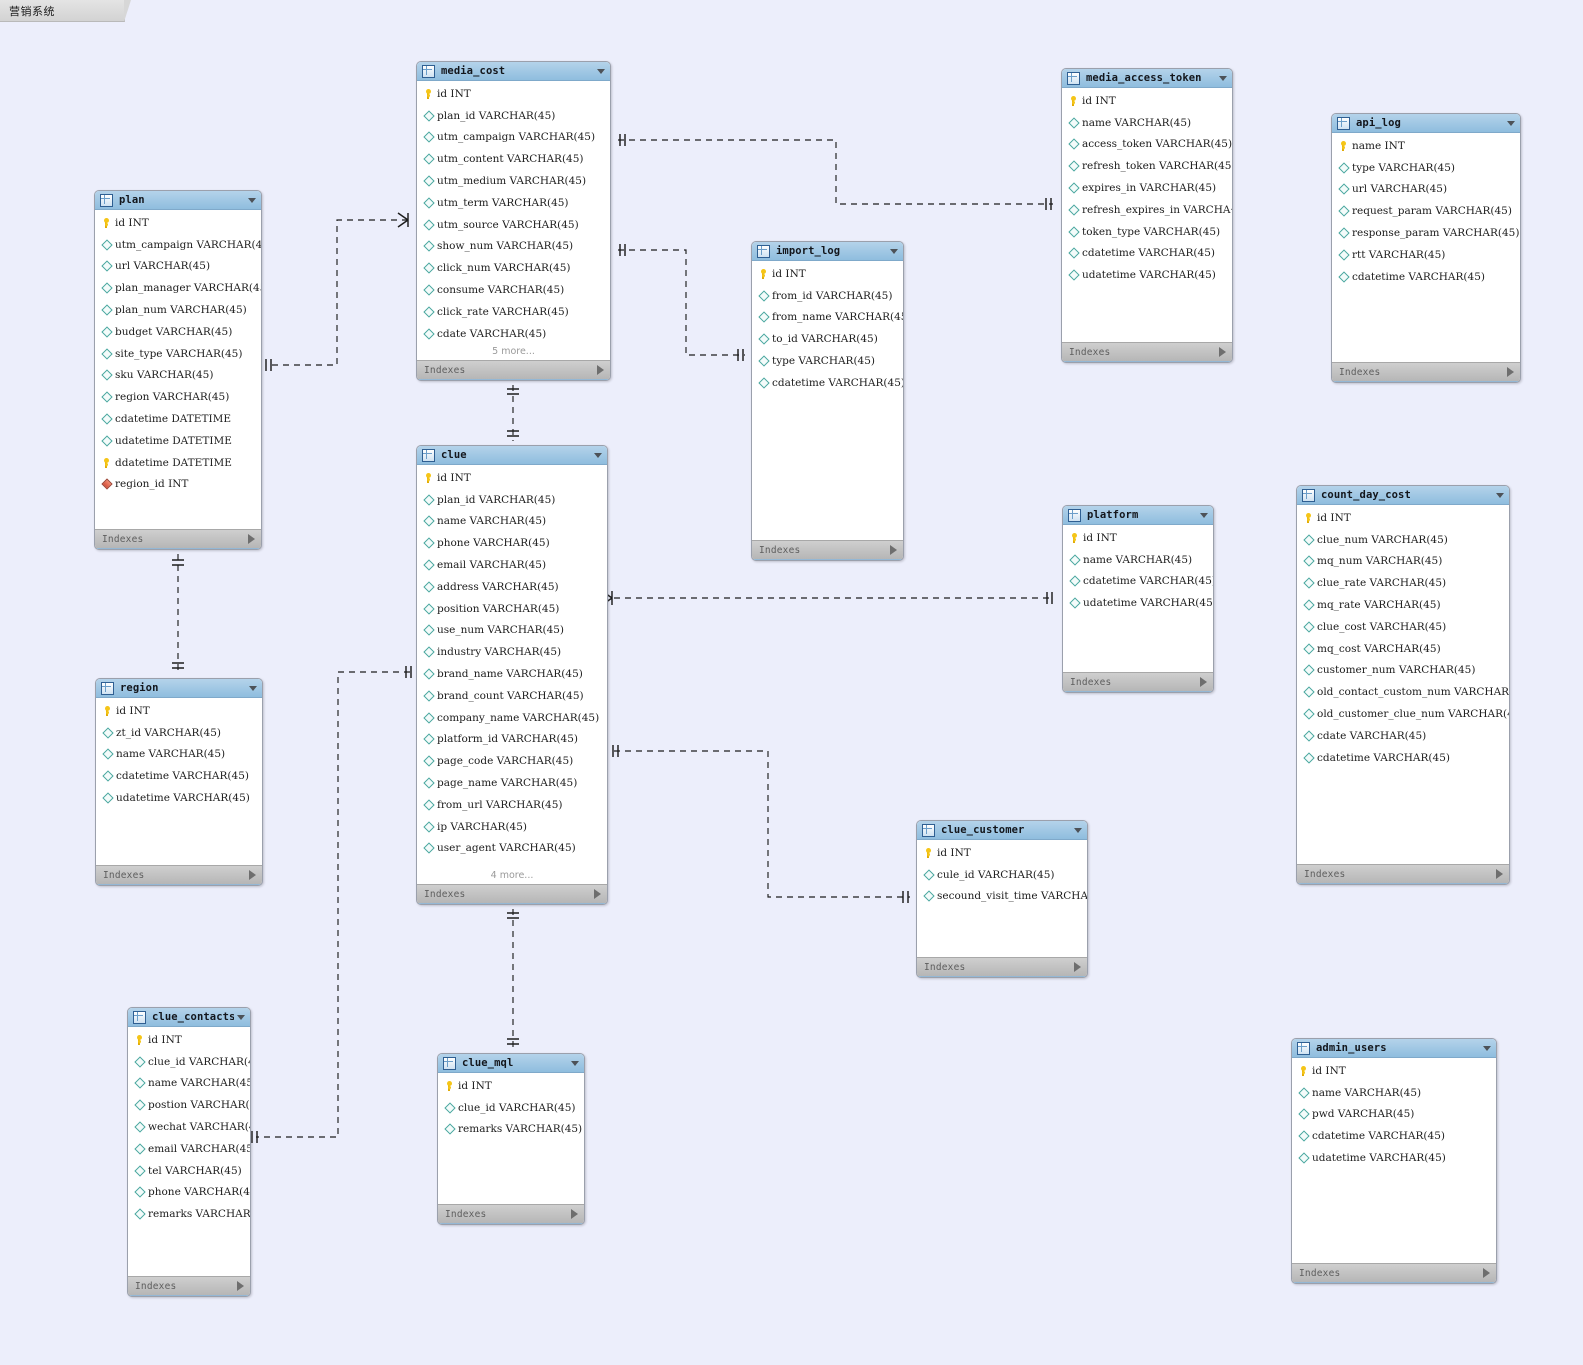  Describe the element at coordinates (1394, 1115) in the screenshot. I see `column-row: pwd VARCHAR(45)` at that location.